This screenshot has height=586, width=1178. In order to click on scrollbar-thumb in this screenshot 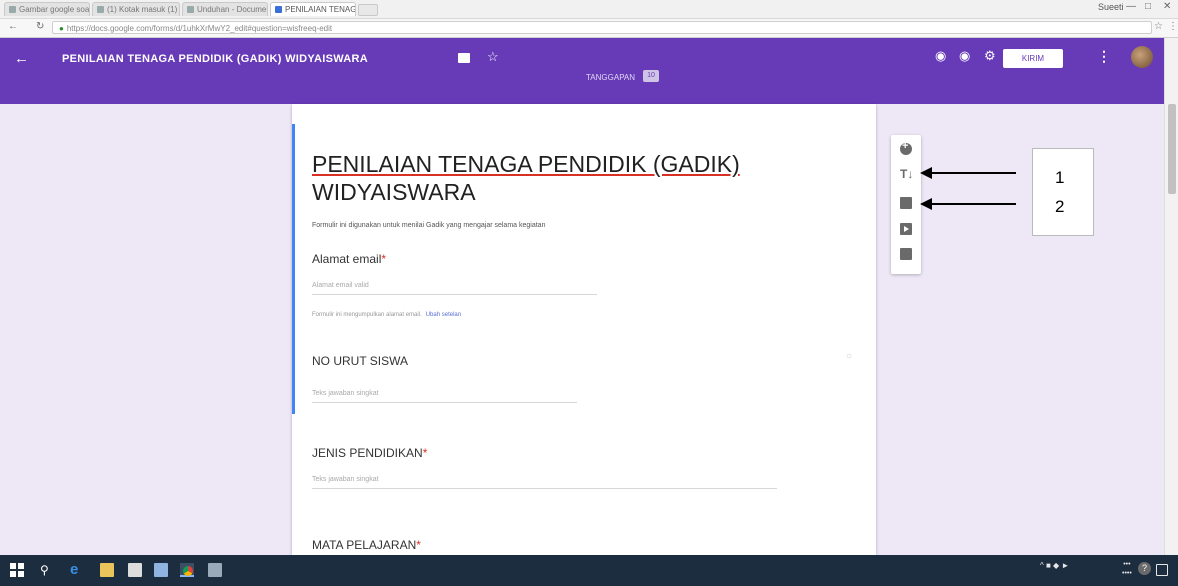, I will do `click(1172, 149)`.